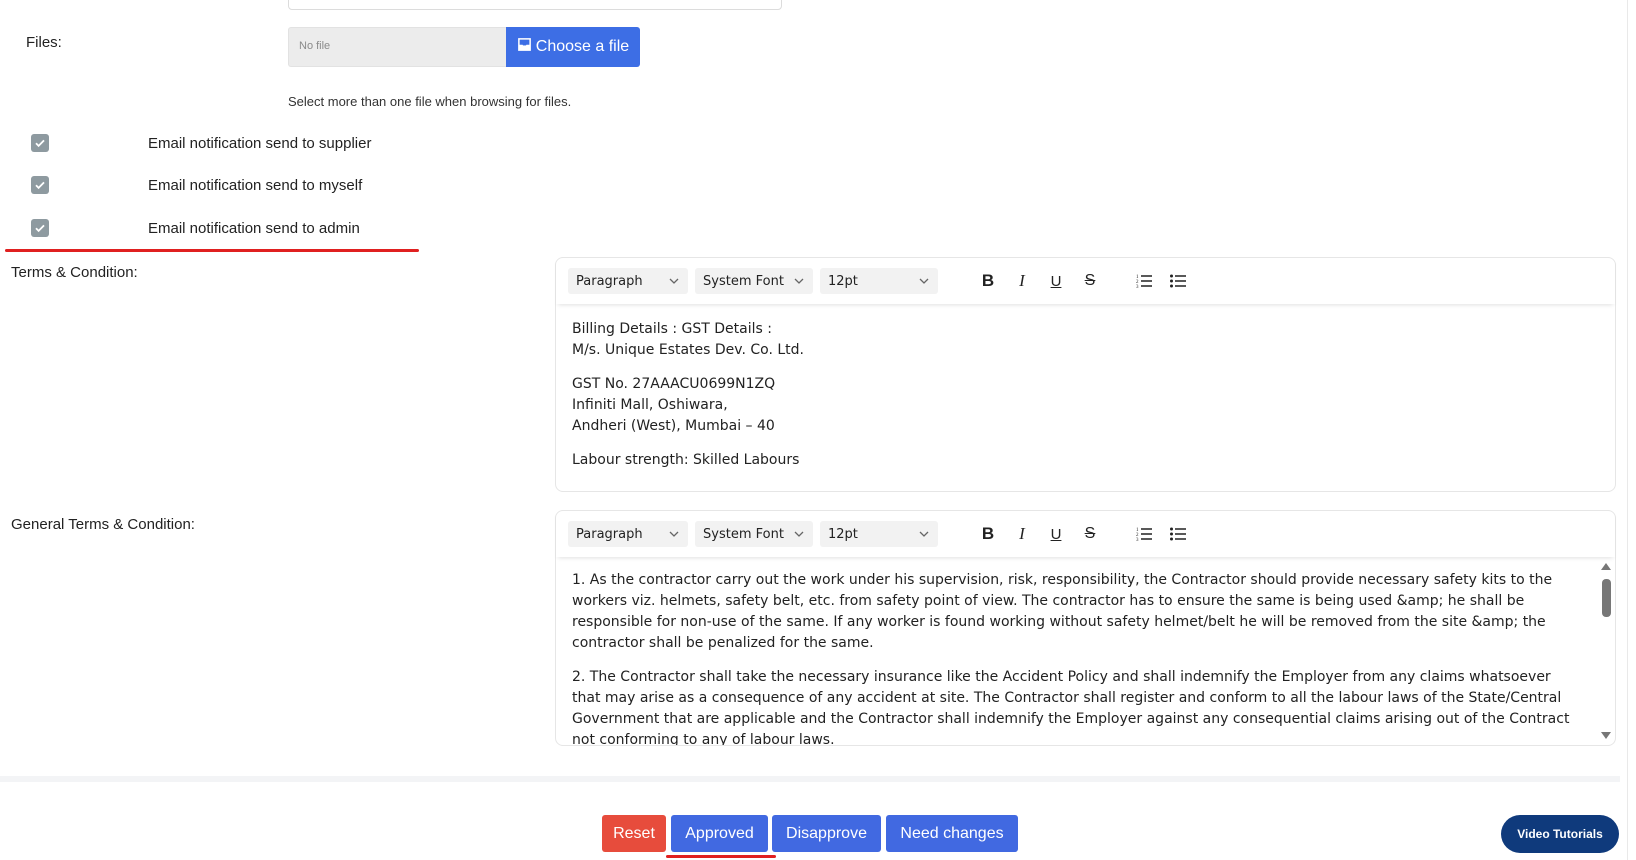 Image resolution: width=1636 pixels, height=860 pixels. I want to click on disapprove-button: Disapprove, so click(826, 833).